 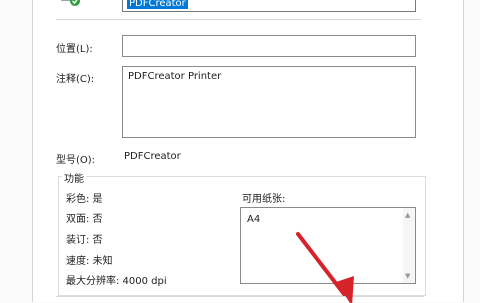 What do you see at coordinates (253, 219) in the screenshot?
I see `paper-item: A4` at bounding box center [253, 219].